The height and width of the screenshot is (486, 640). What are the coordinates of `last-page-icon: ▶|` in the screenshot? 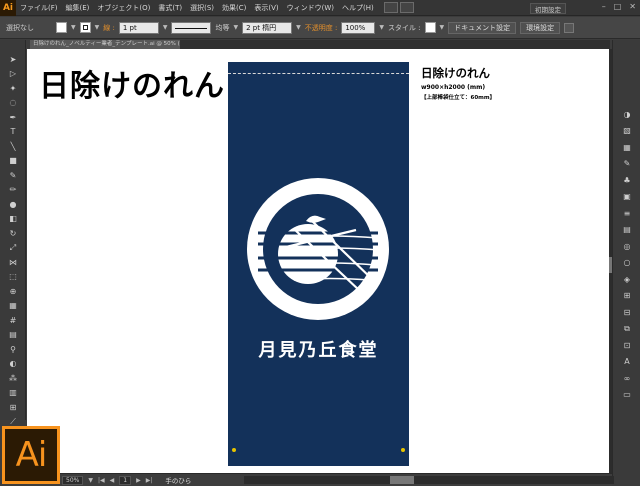 It's located at (149, 480).